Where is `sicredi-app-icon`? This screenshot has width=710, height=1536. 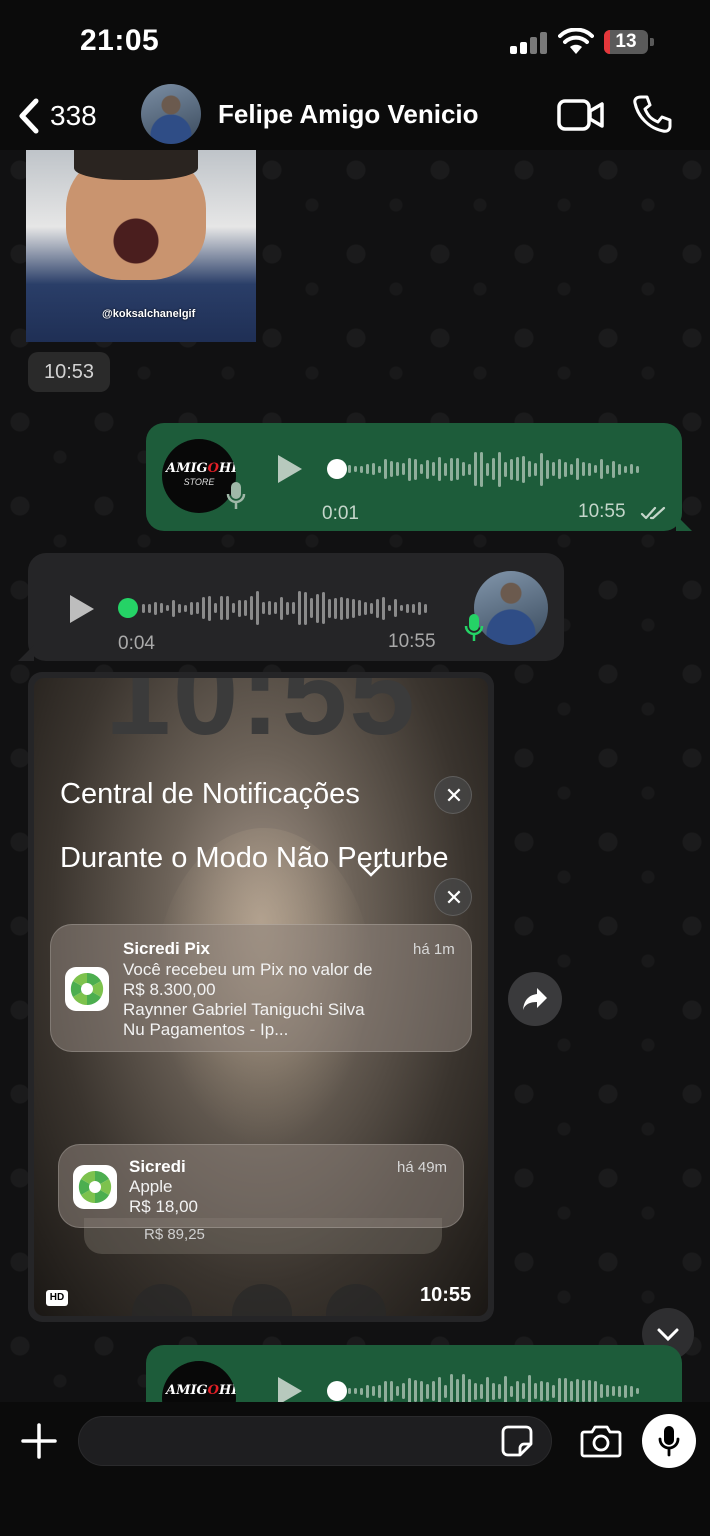
sicredi-app-icon is located at coordinates (95, 1187).